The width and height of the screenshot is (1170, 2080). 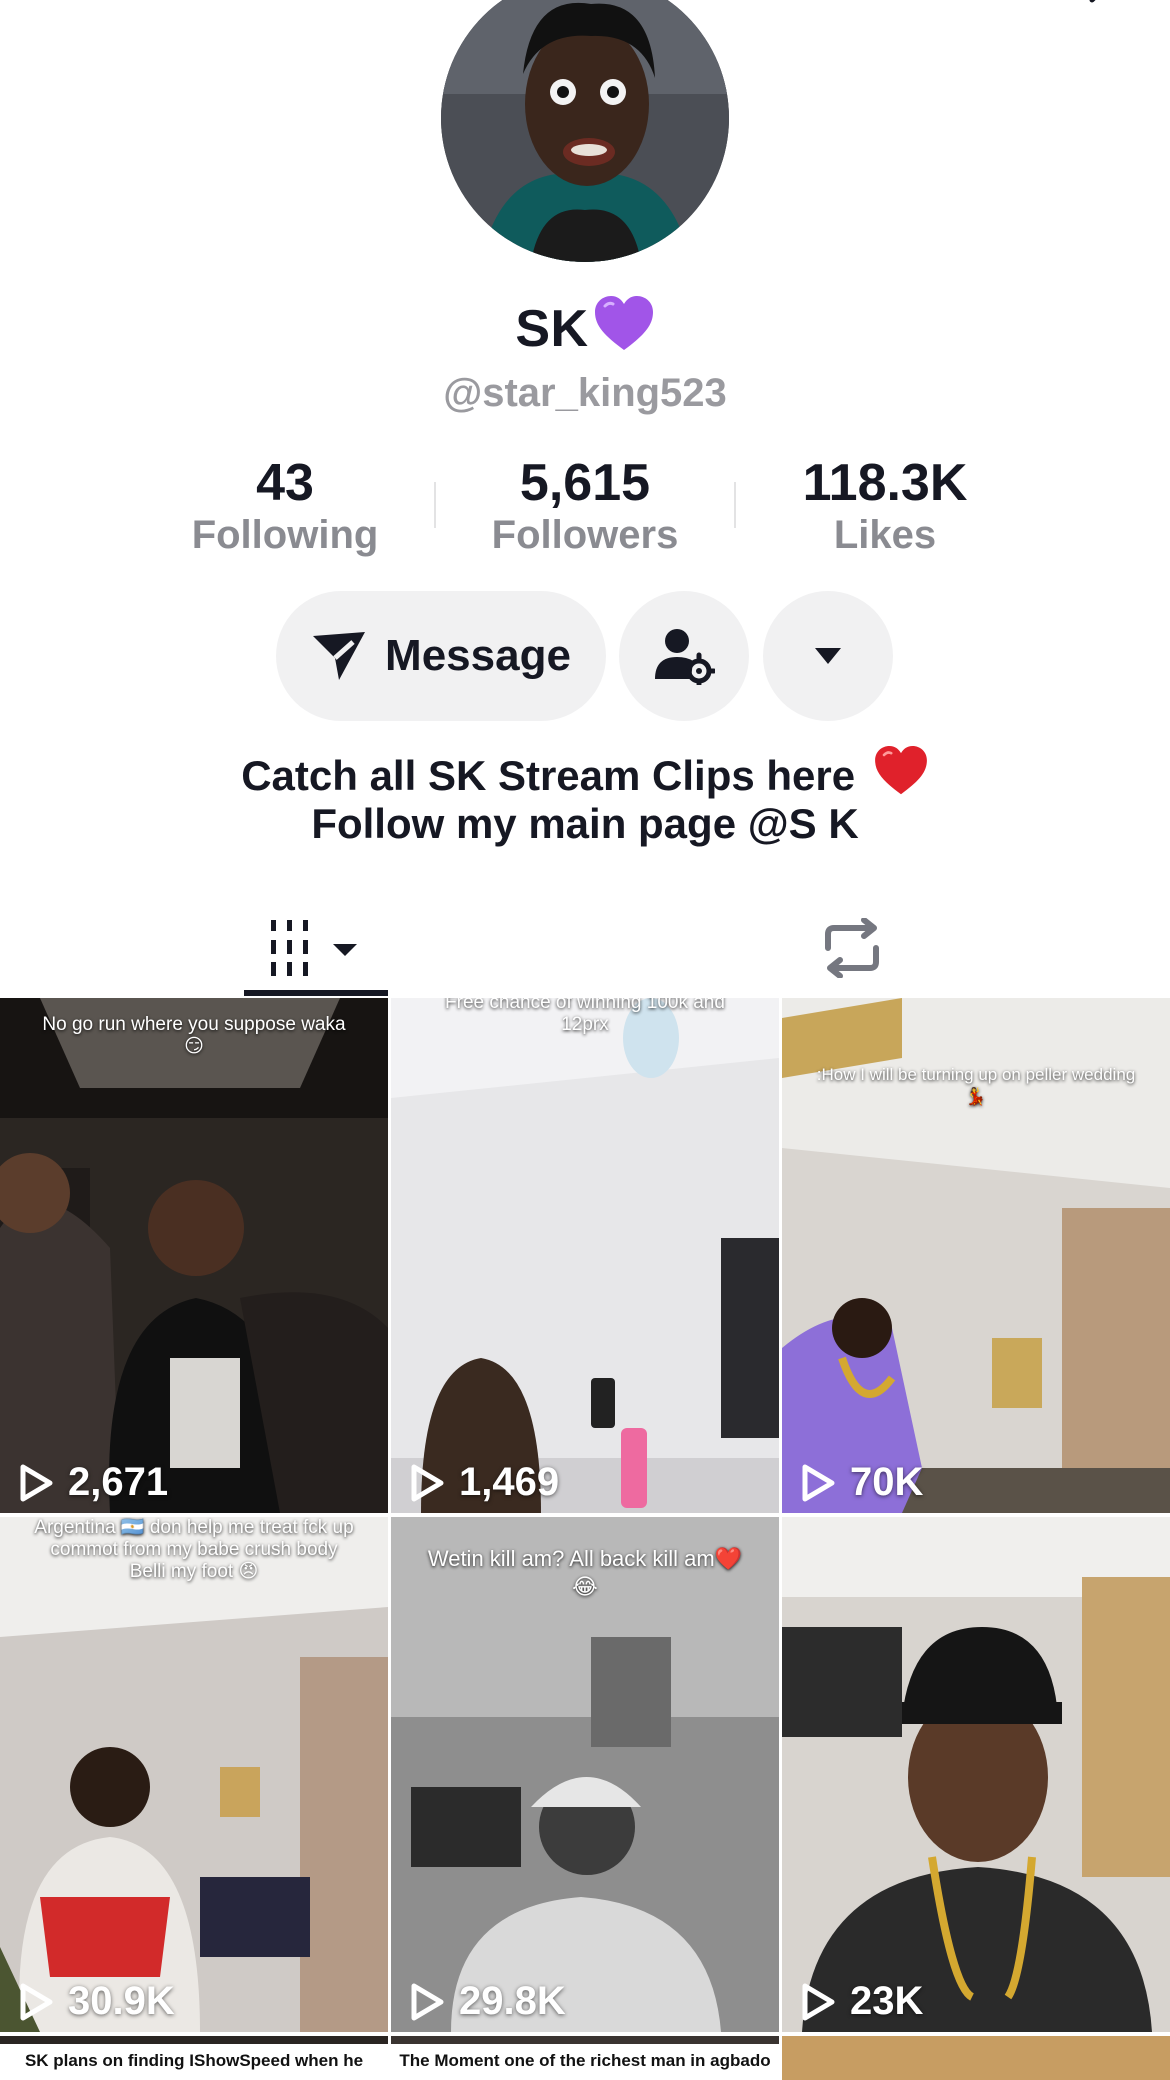 I want to click on bell-icon, so click(x=970, y=8).